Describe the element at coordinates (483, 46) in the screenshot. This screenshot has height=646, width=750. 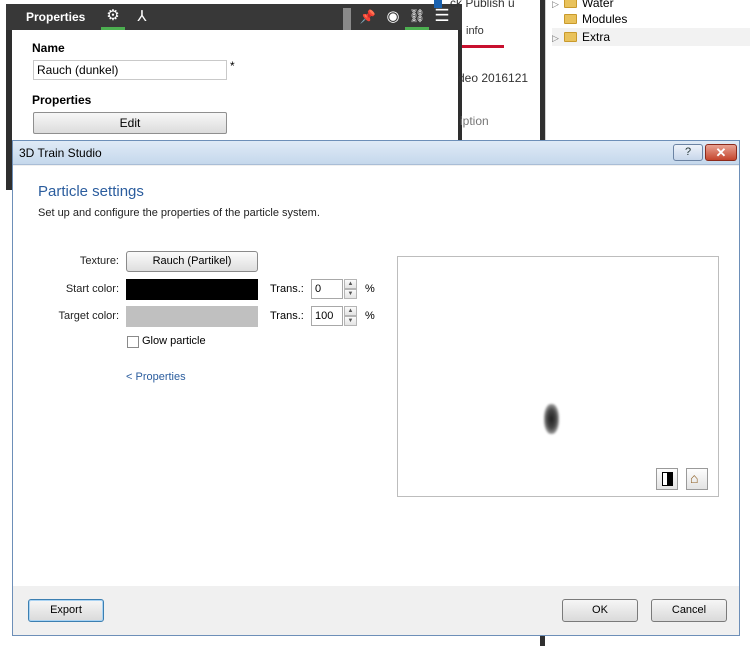
I see `tab-underline` at that location.